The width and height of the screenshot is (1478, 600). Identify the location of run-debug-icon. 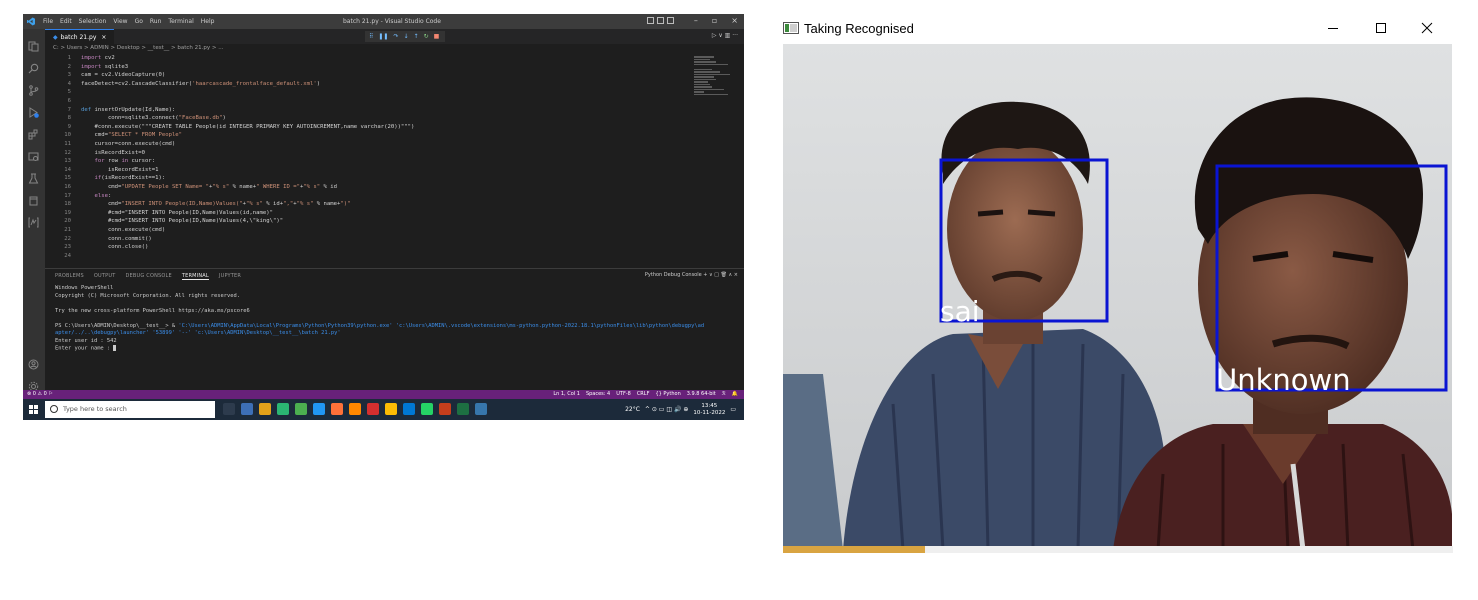
(33, 110).